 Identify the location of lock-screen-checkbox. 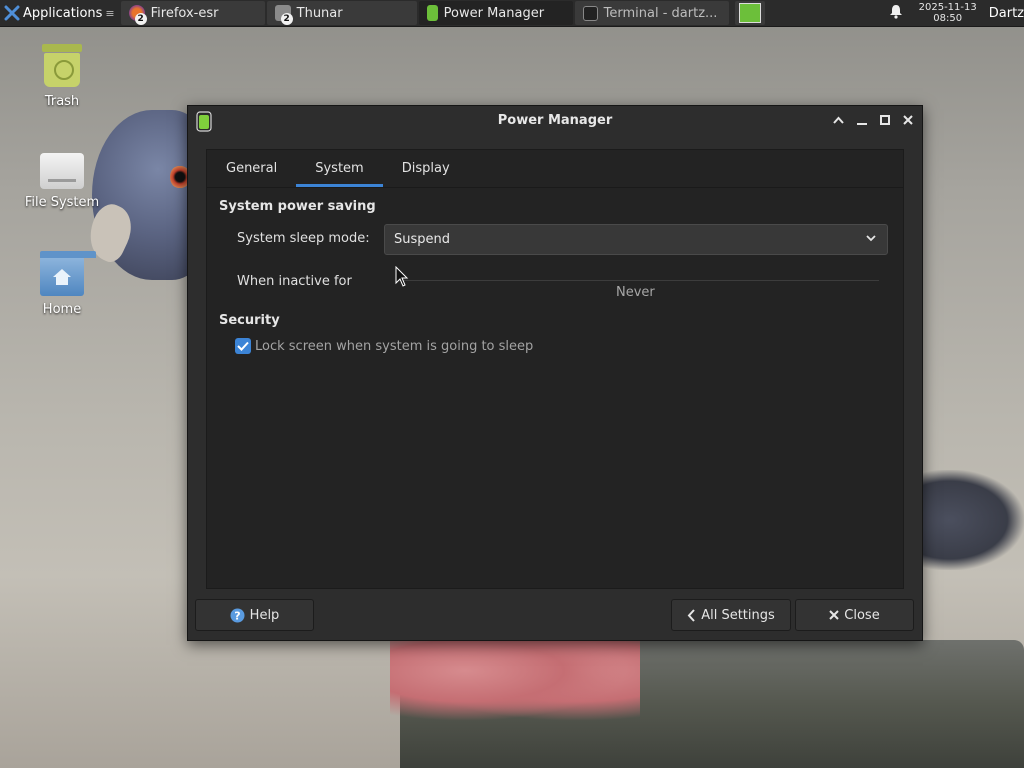
(243, 346).